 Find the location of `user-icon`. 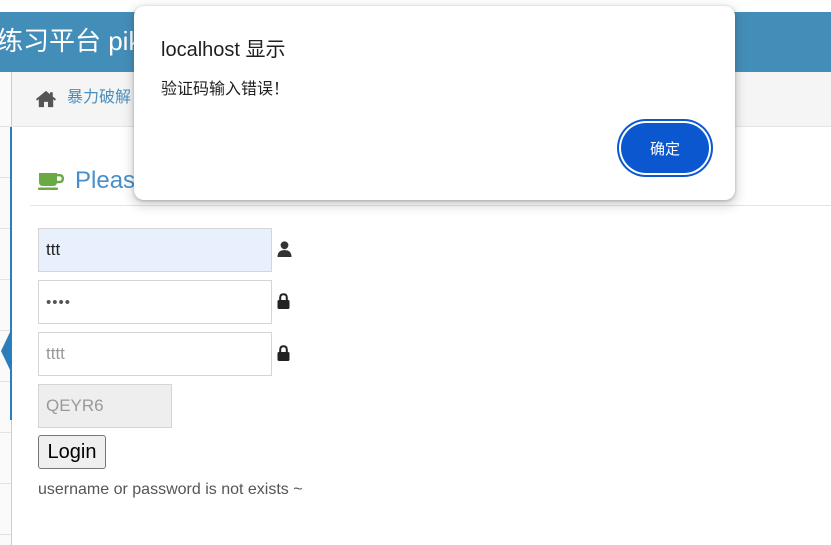

user-icon is located at coordinates (284, 249).